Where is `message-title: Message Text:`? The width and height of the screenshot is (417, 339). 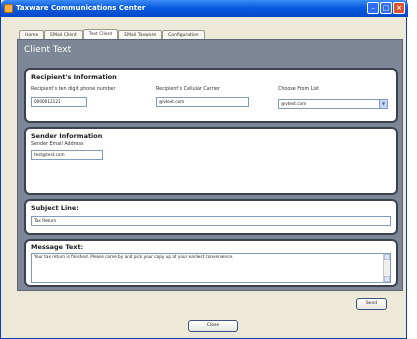 message-title: Message Text: is located at coordinates (57, 247).